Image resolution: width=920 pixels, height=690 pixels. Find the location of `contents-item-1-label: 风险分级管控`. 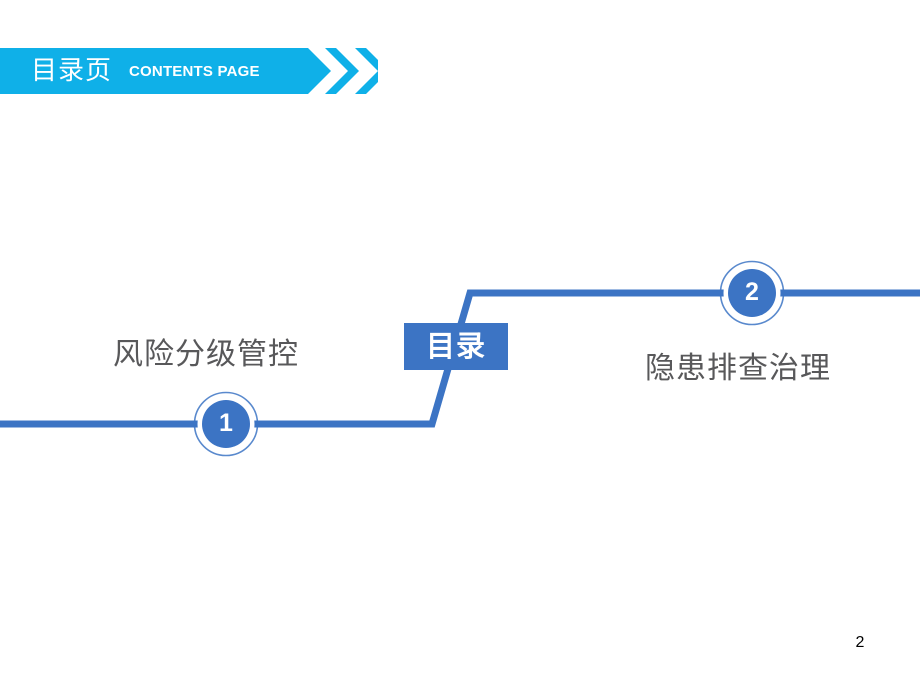

contents-item-1-label: 风险分级管控 is located at coordinates (206, 355).